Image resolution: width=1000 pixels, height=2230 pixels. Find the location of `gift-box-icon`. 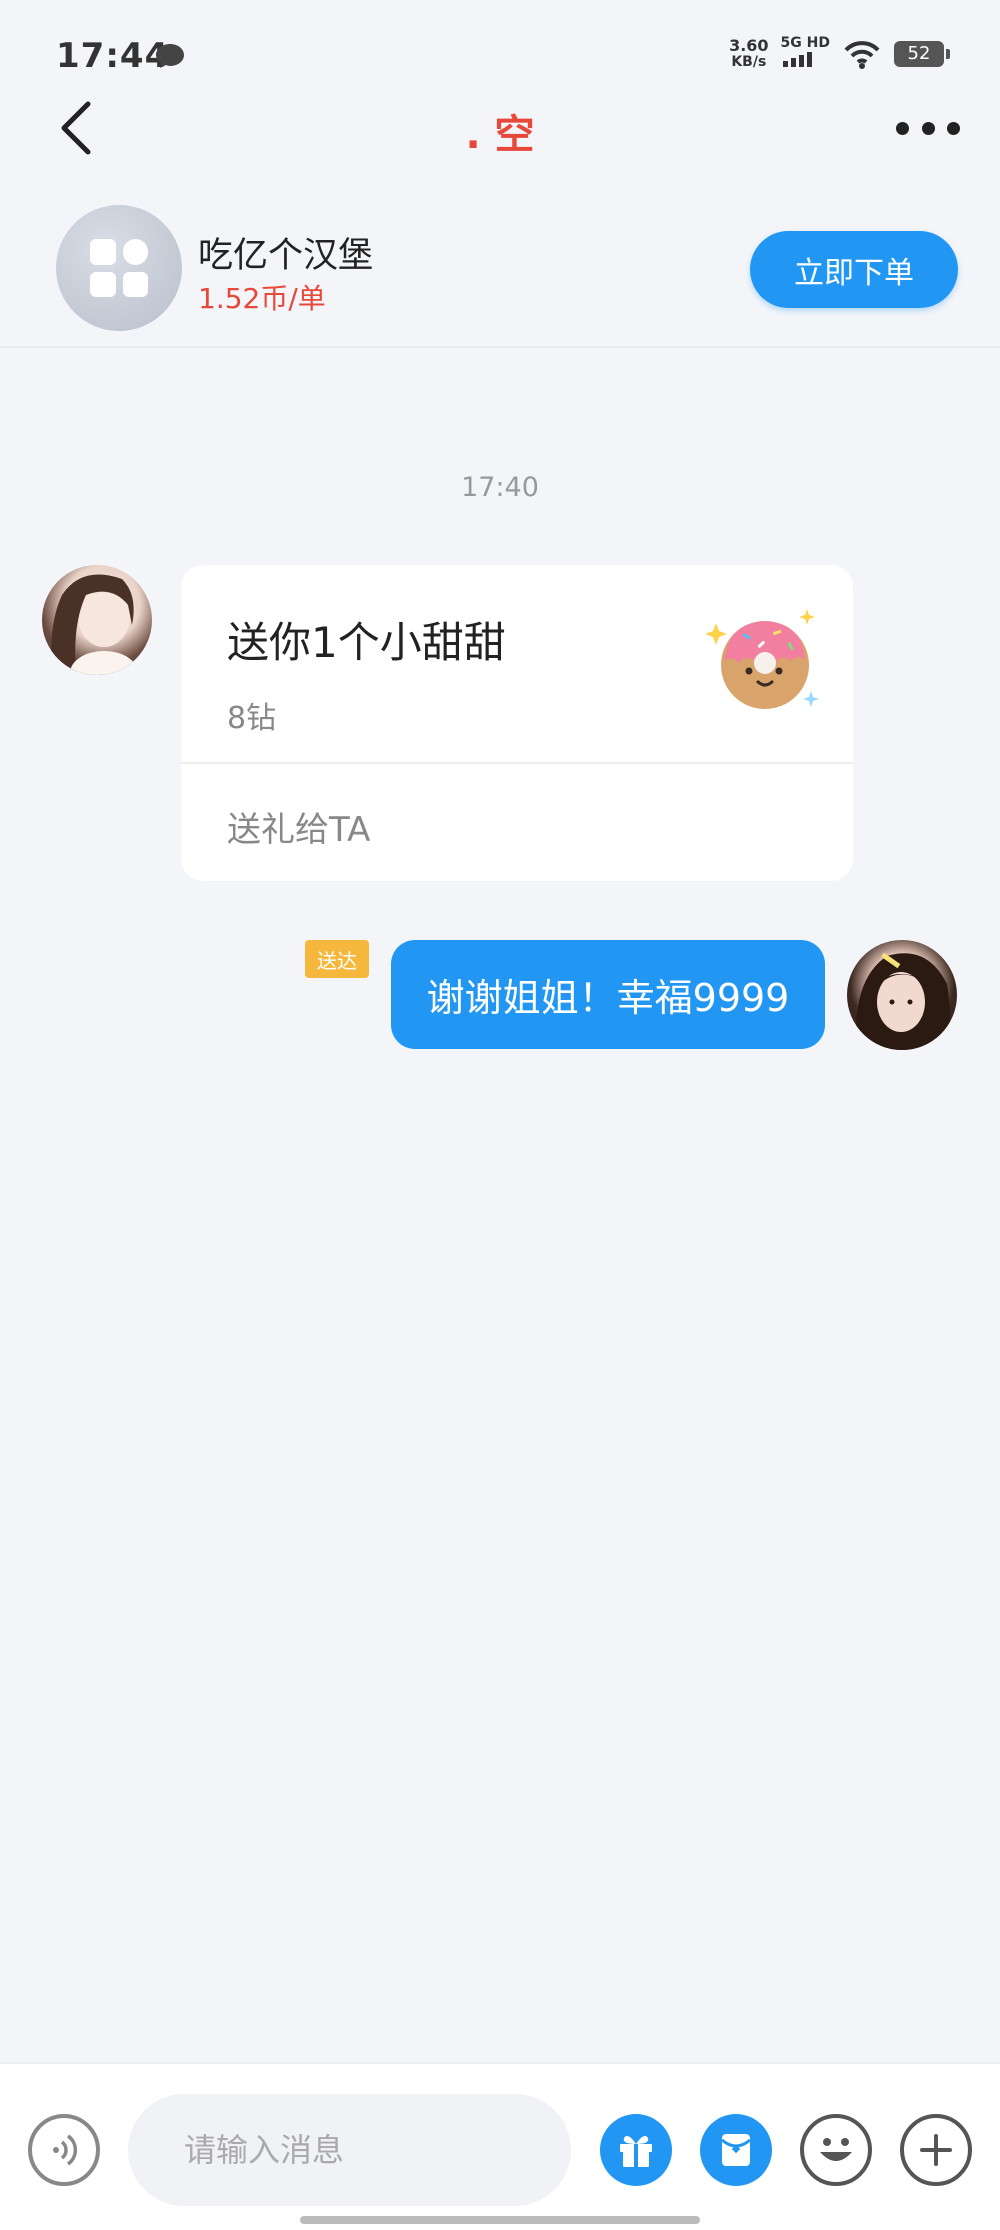

gift-box-icon is located at coordinates (636, 2151).